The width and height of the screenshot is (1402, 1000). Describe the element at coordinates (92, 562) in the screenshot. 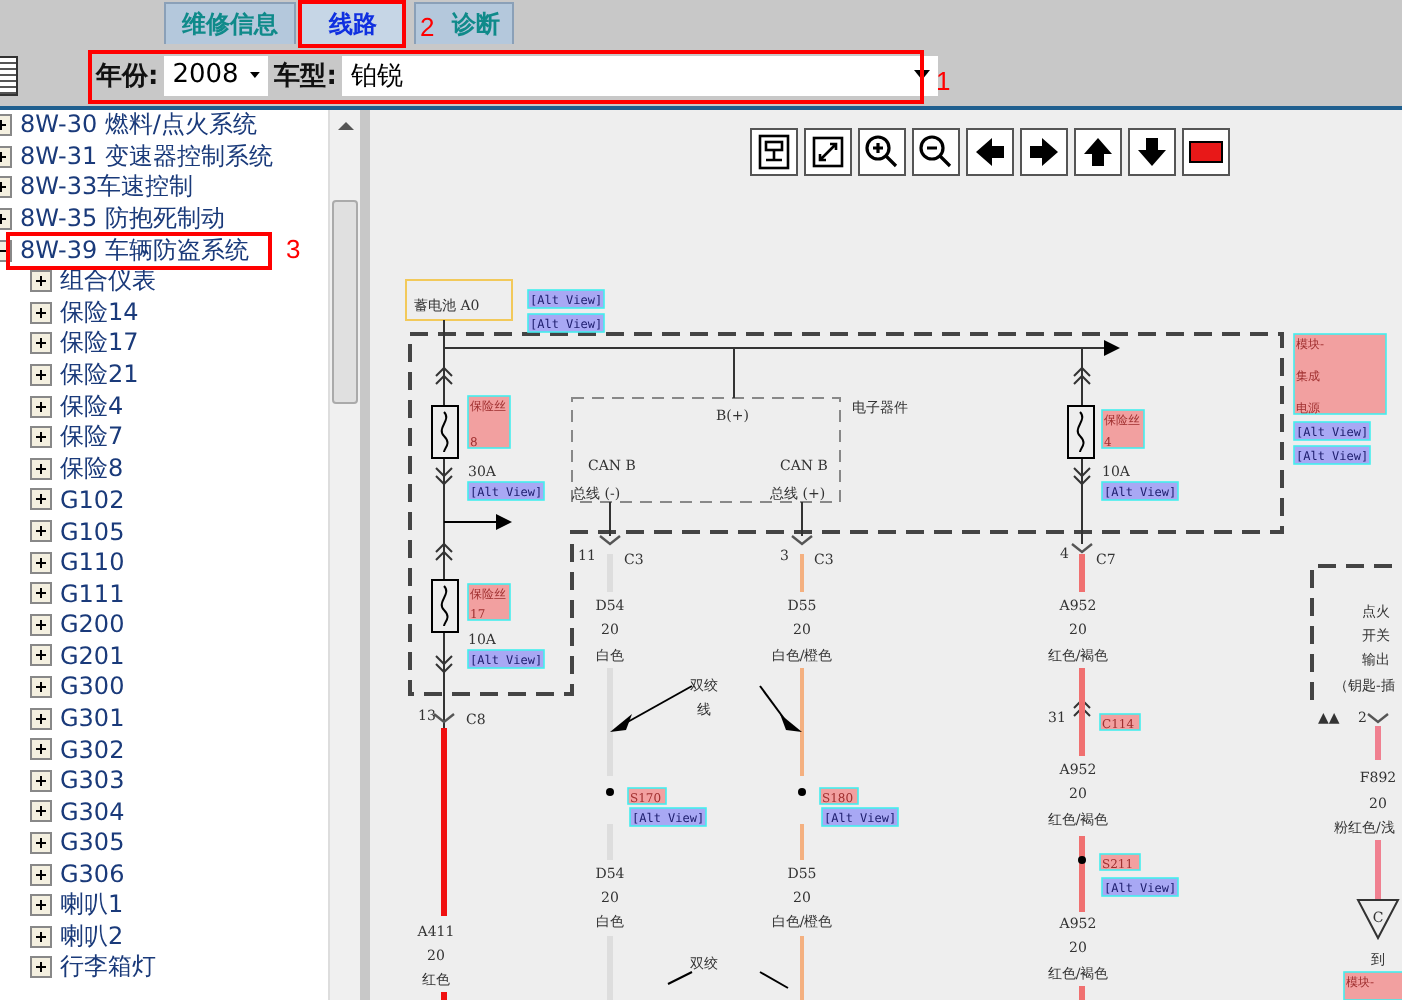

I see `tree-item: G110` at that location.